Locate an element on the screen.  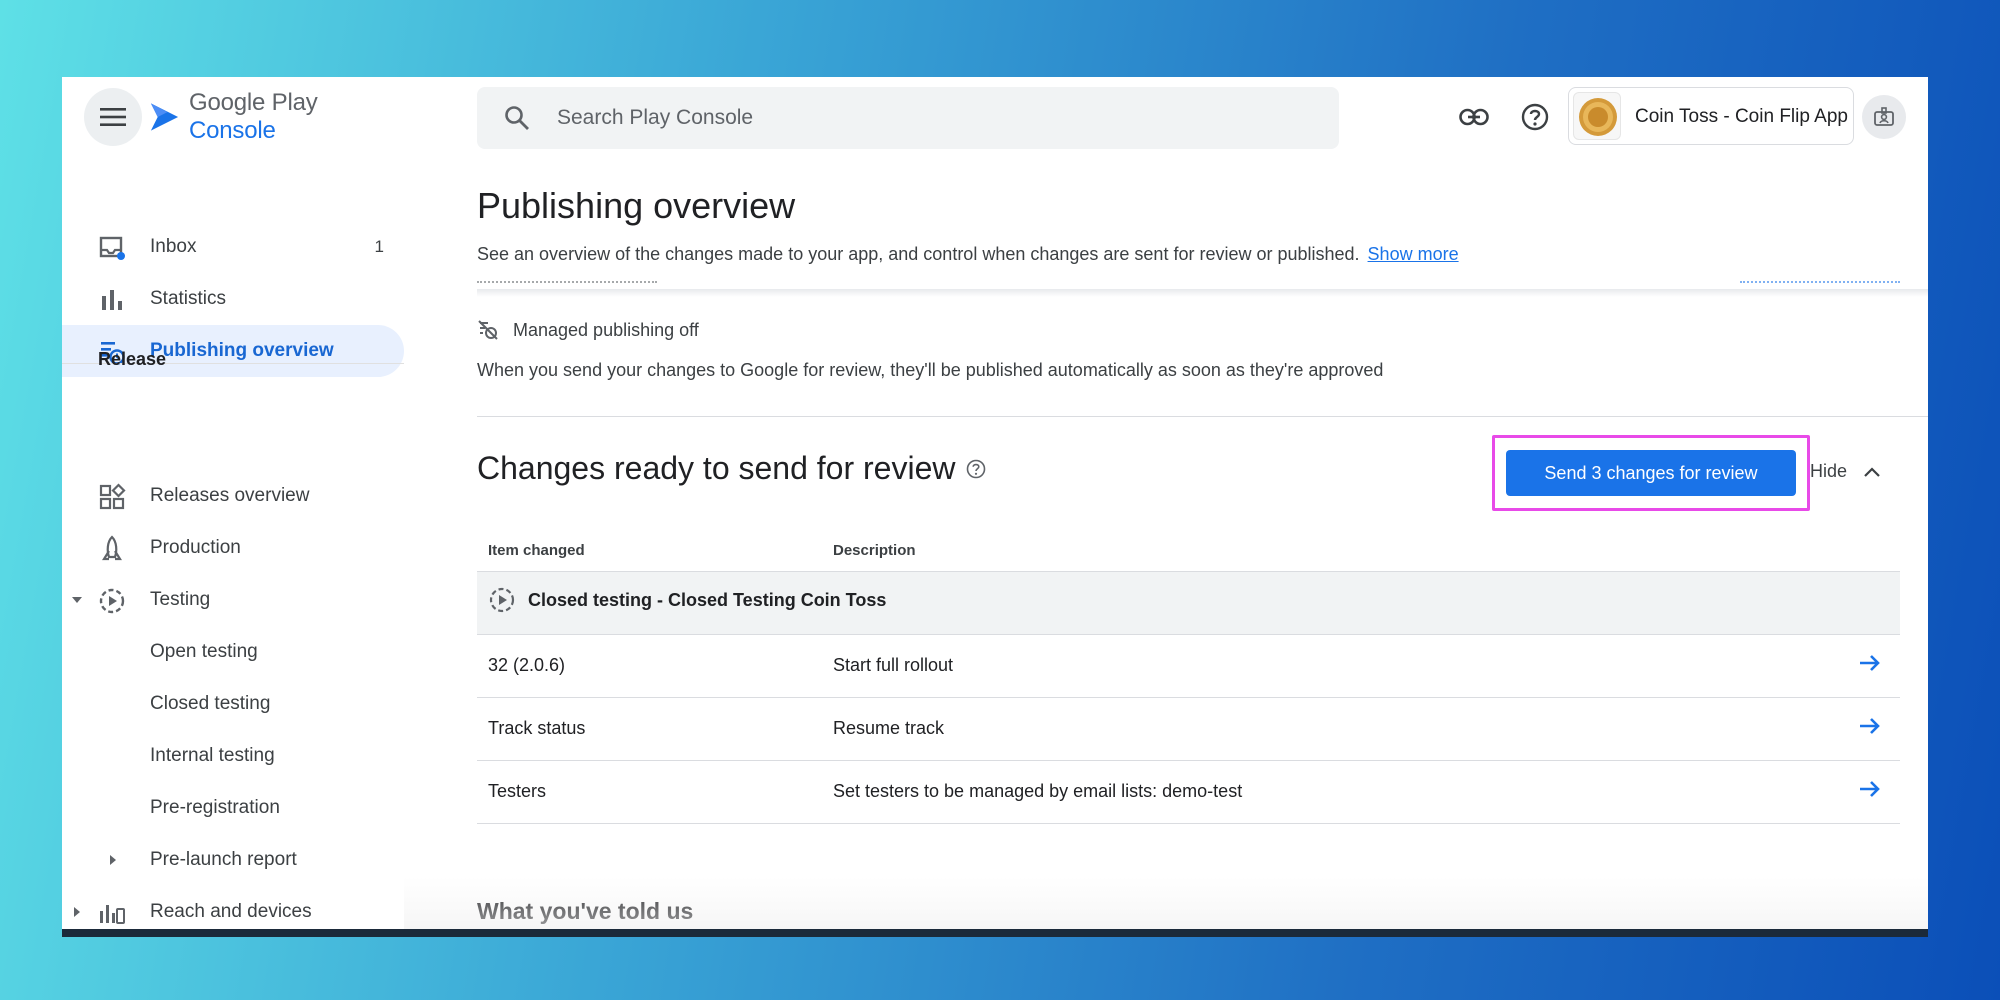
sidebar-item-open-testing: Open testing is located at coordinates (233, 652).